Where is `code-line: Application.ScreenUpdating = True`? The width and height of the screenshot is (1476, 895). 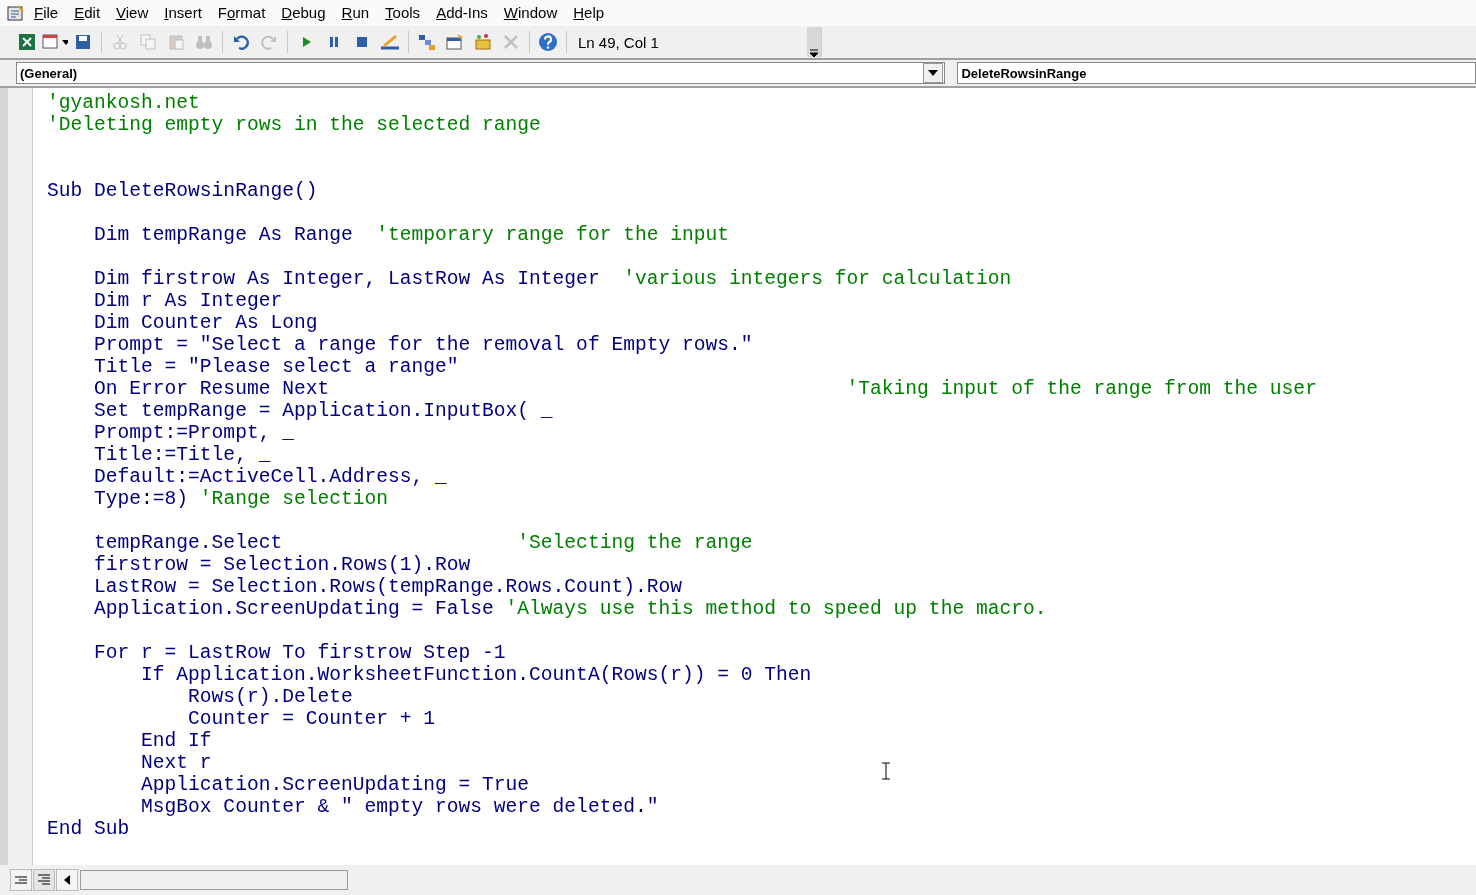
code-line: Application.ScreenUpdating = True is located at coordinates (335, 785).